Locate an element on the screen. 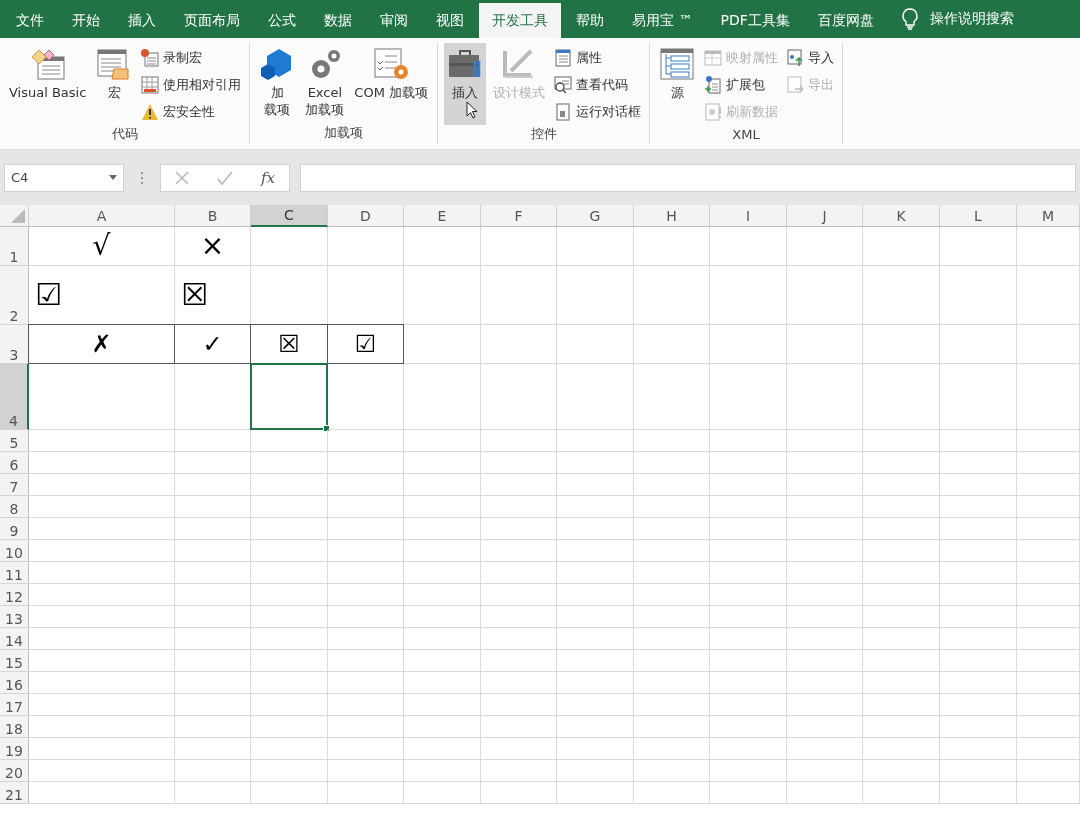 The width and height of the screenshot is (1080, 813). row-header: 17 is located at coordinates (14, 705).